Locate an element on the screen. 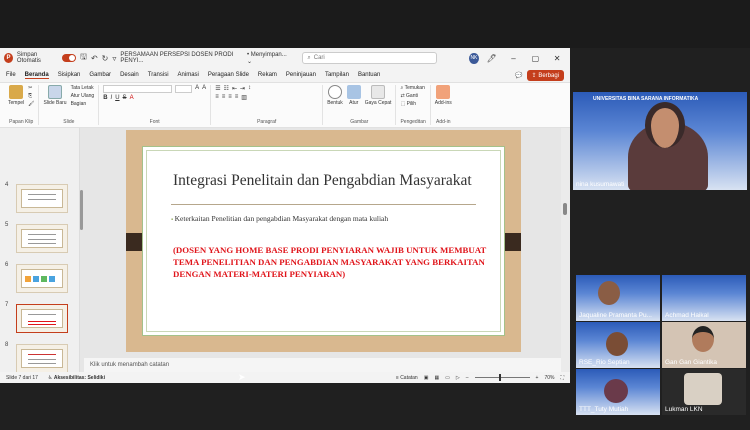 This screenshot has height=430, width=750. paragraph-group-label: Paragraf is located at coordinates (267, 122).